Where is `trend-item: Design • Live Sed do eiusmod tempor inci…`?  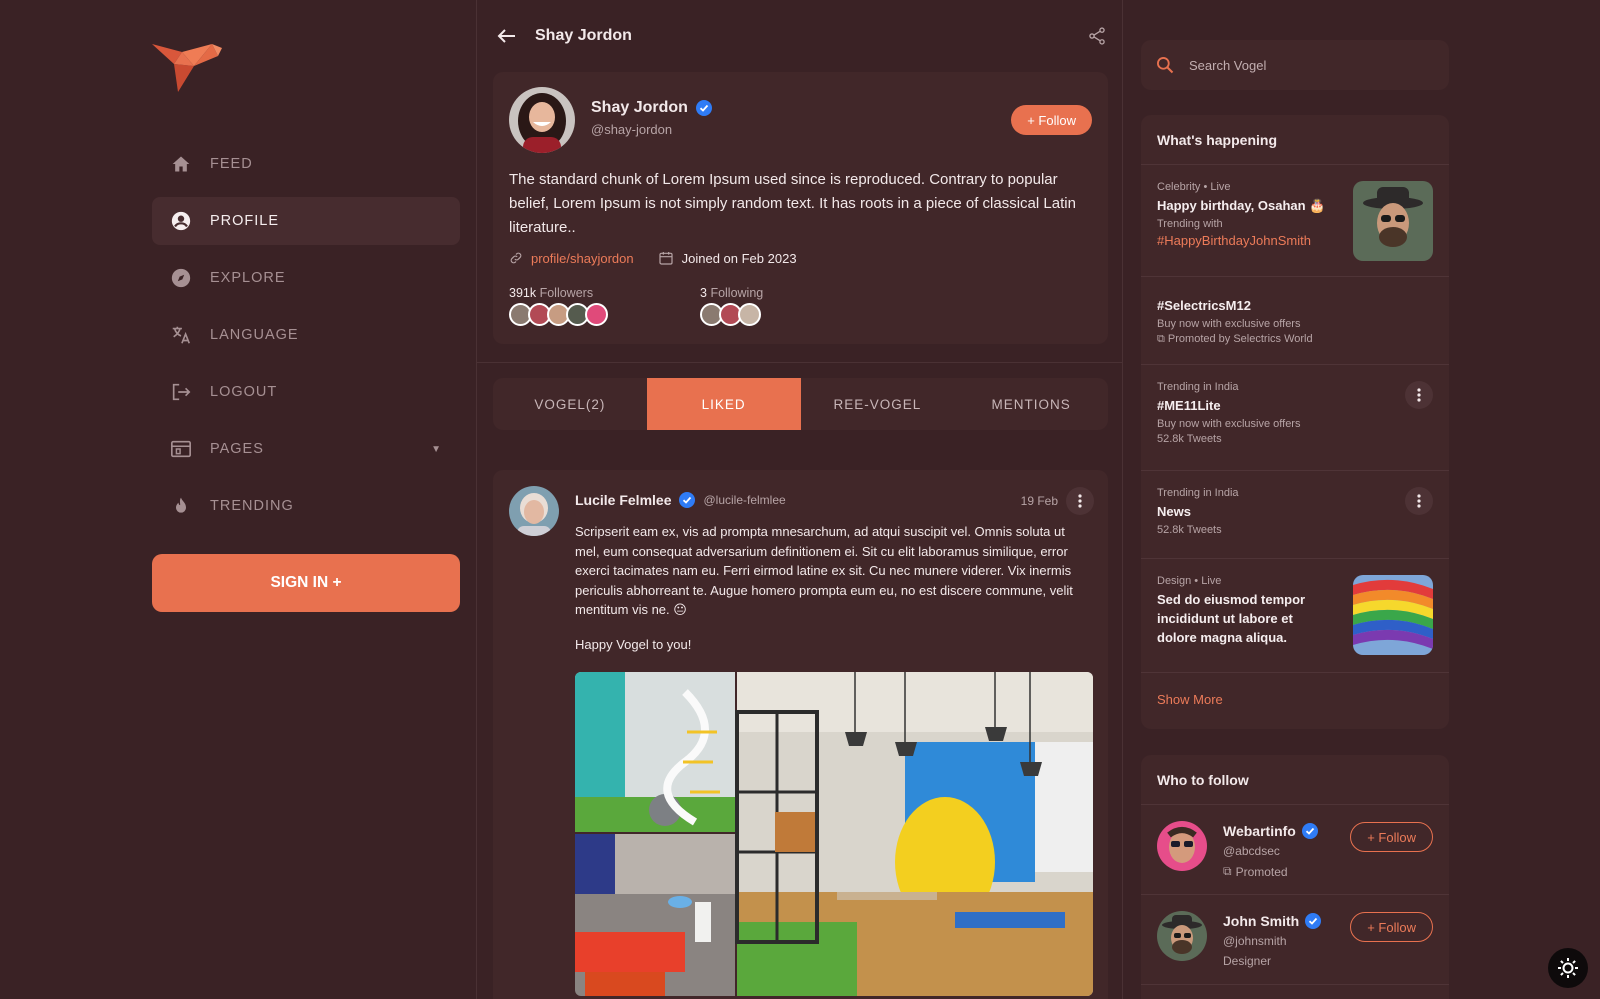 trend-item: Design • Live Sed do eiusmod tempor inci… is located at coordinates (1295, 616).